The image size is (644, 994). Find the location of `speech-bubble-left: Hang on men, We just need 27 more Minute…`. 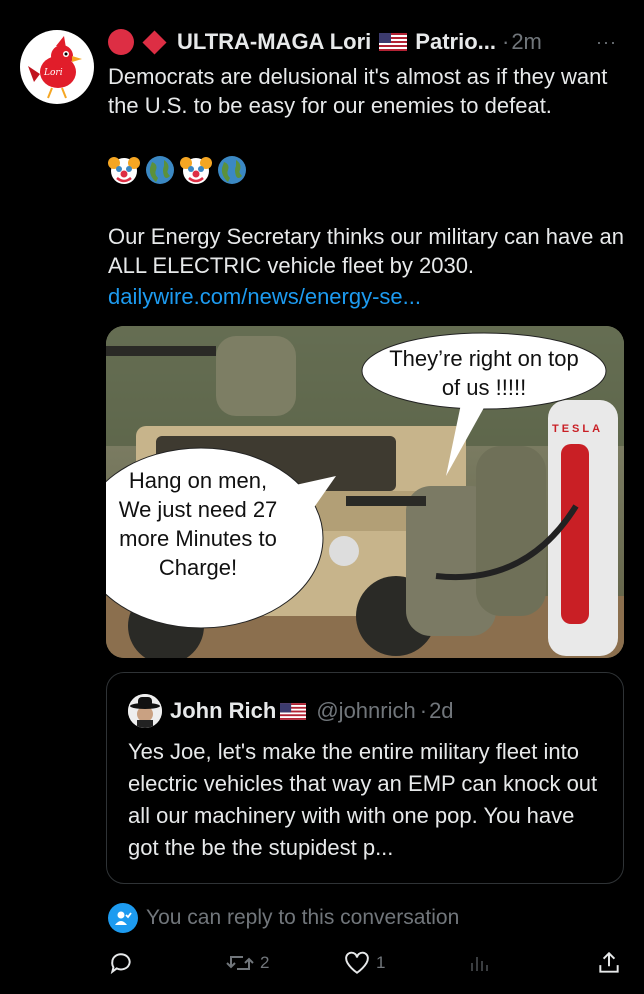

speech-bubble-left: Hang on men, We just need 27 more Minute… is located at coordinates (198, 524).